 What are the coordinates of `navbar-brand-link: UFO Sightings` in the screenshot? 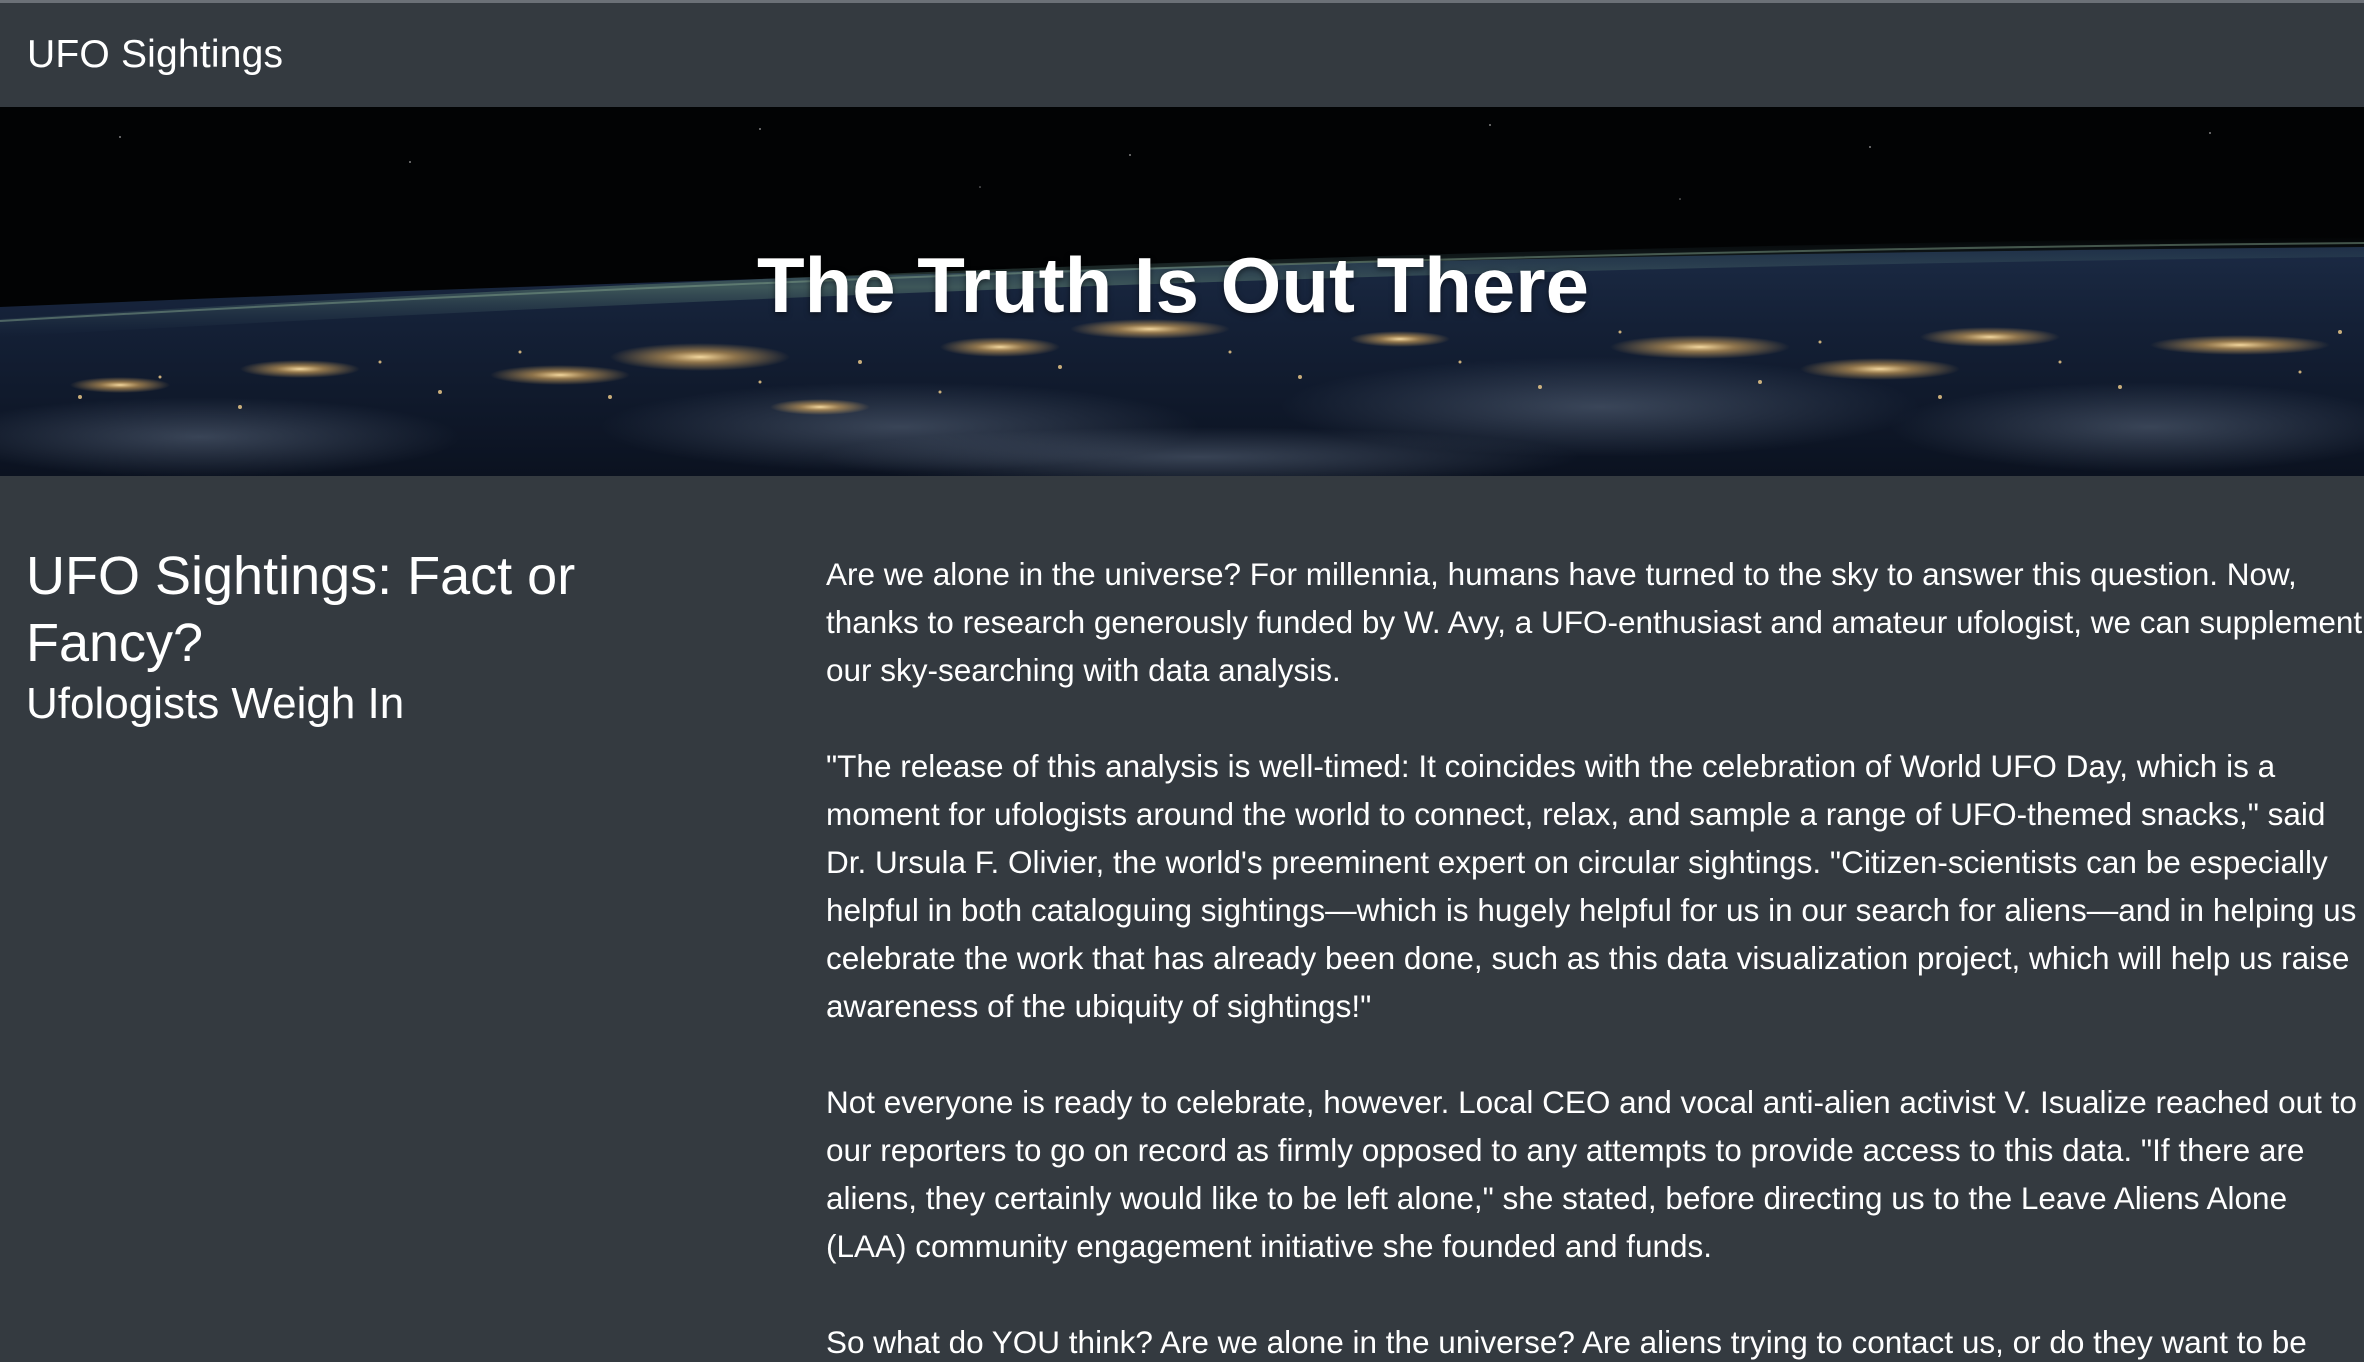 It's located at (155, 55).